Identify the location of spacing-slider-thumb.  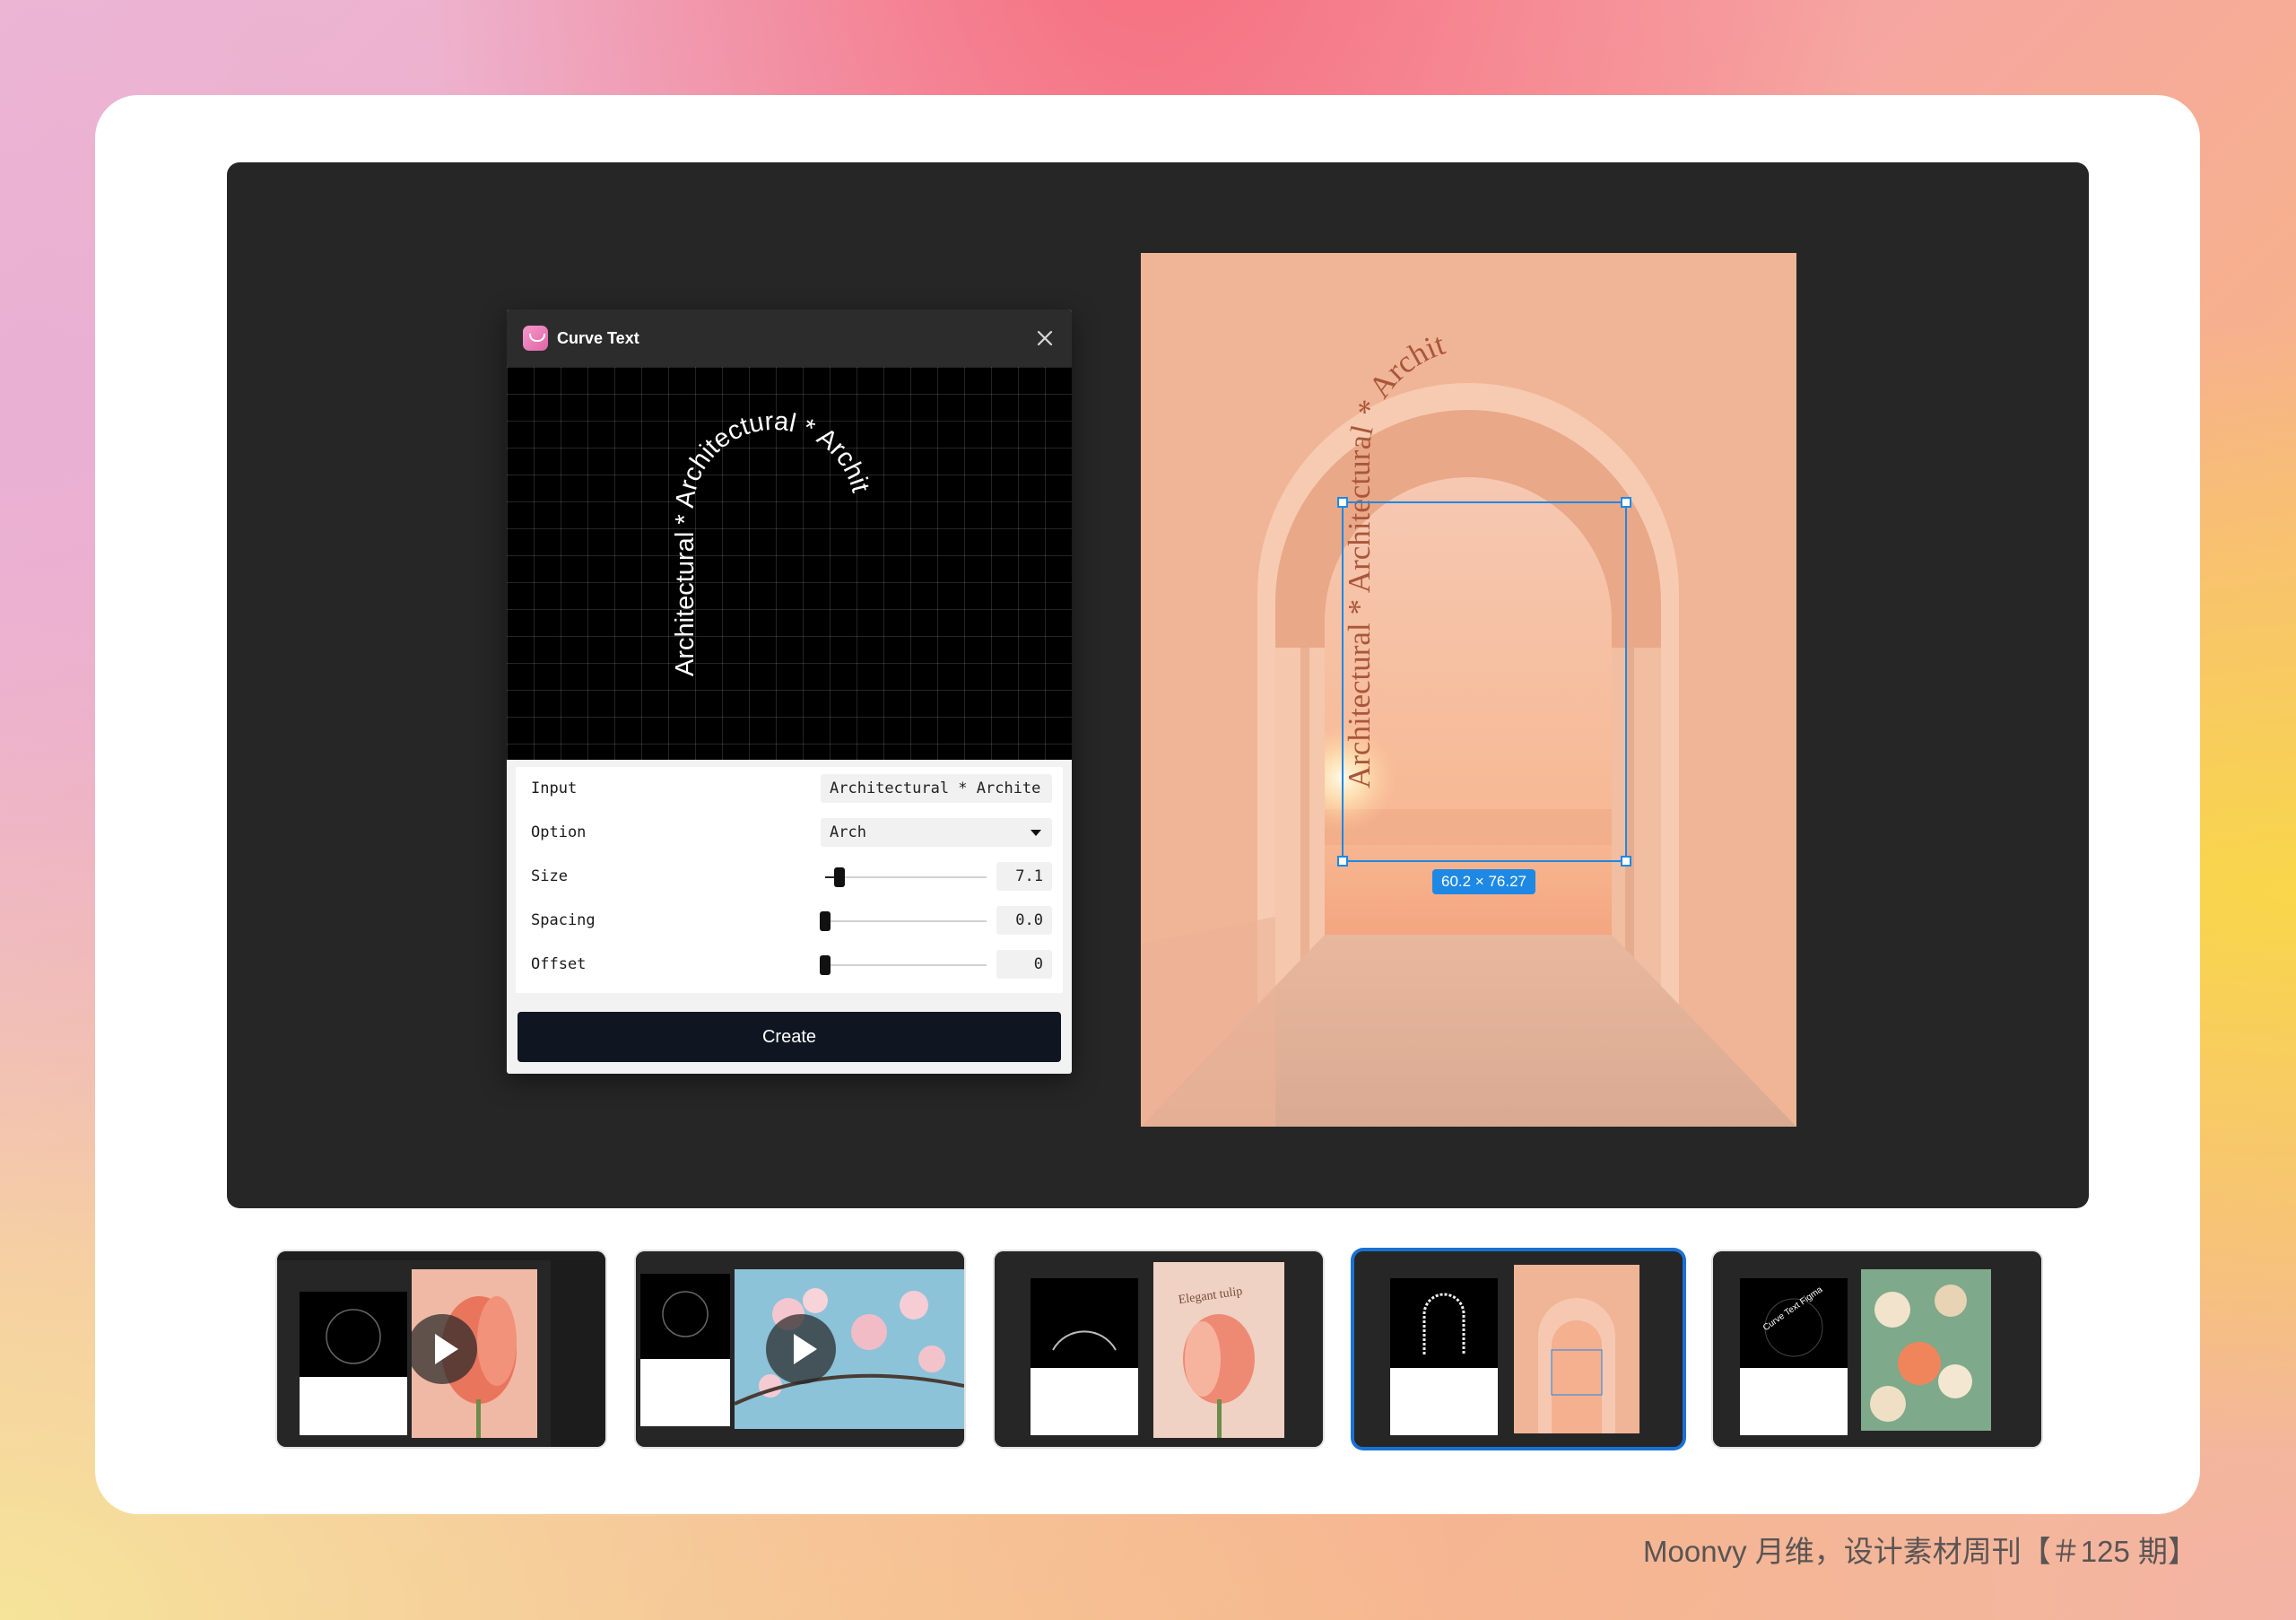
(825, 921).